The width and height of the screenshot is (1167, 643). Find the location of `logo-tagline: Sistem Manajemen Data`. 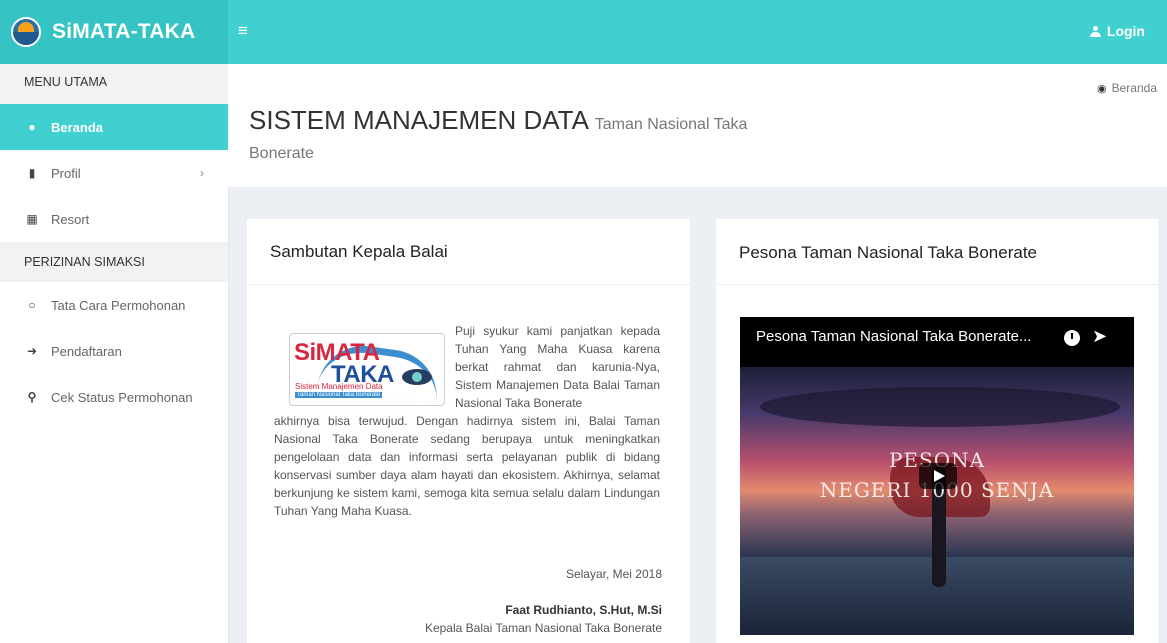

logo-tagline: Sistem Manajemen Data is located at coordinates (339, 386).